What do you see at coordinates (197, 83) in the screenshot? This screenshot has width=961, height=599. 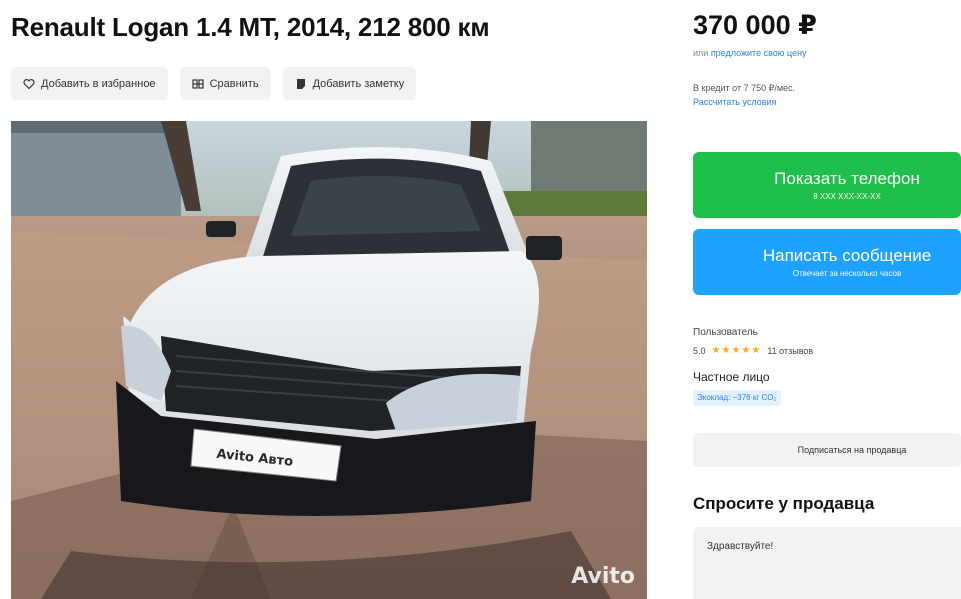 I see `compare-icon` at bounding box center [197, 83].